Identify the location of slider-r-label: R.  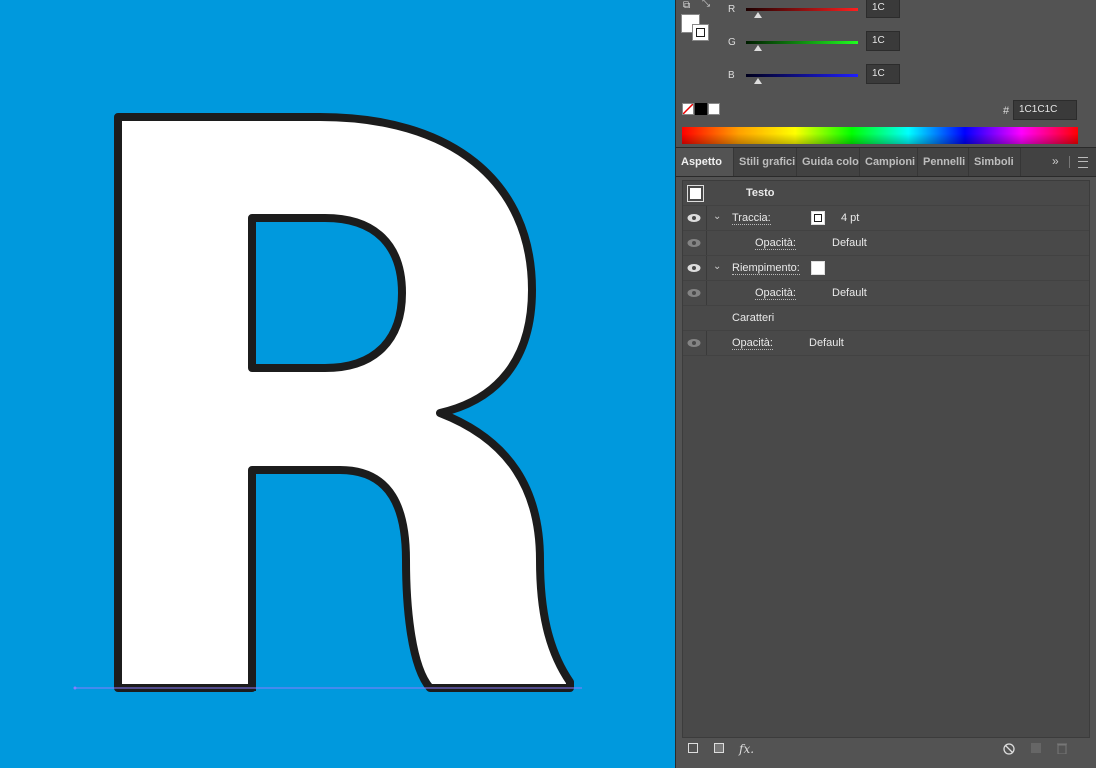
(732, 9).